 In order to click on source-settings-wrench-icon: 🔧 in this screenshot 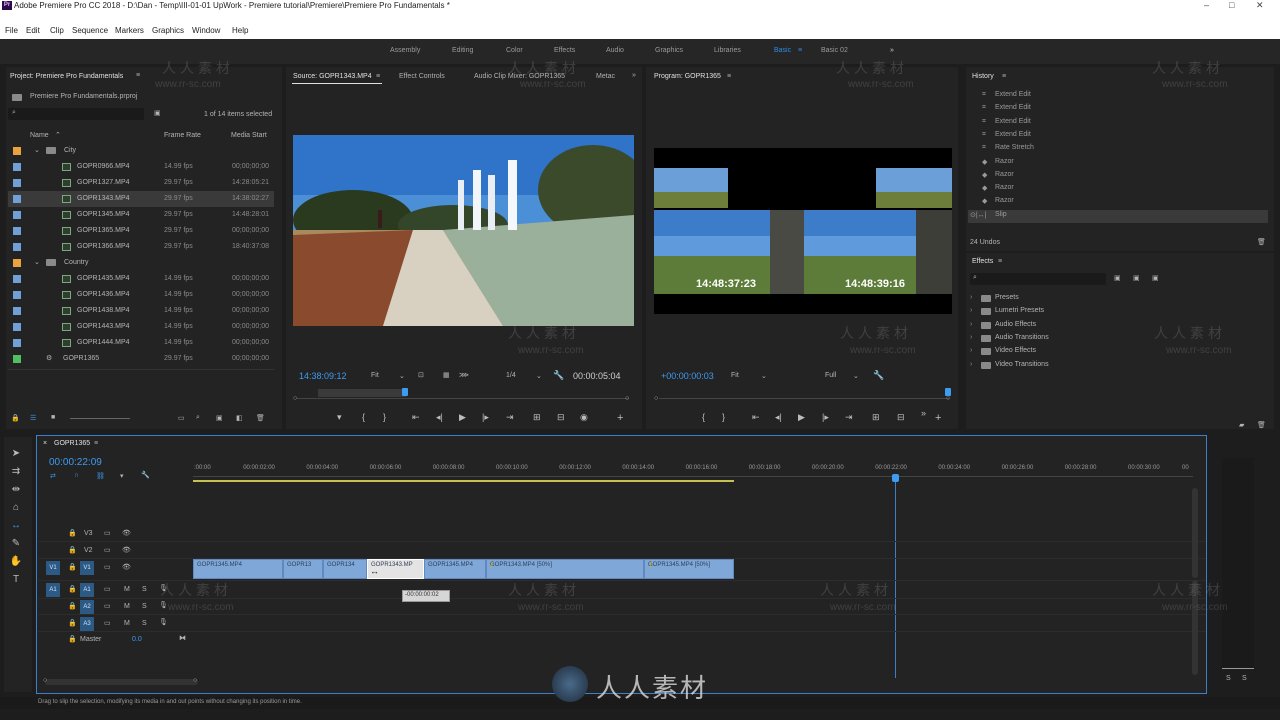, I will do `click(558, 375)`.